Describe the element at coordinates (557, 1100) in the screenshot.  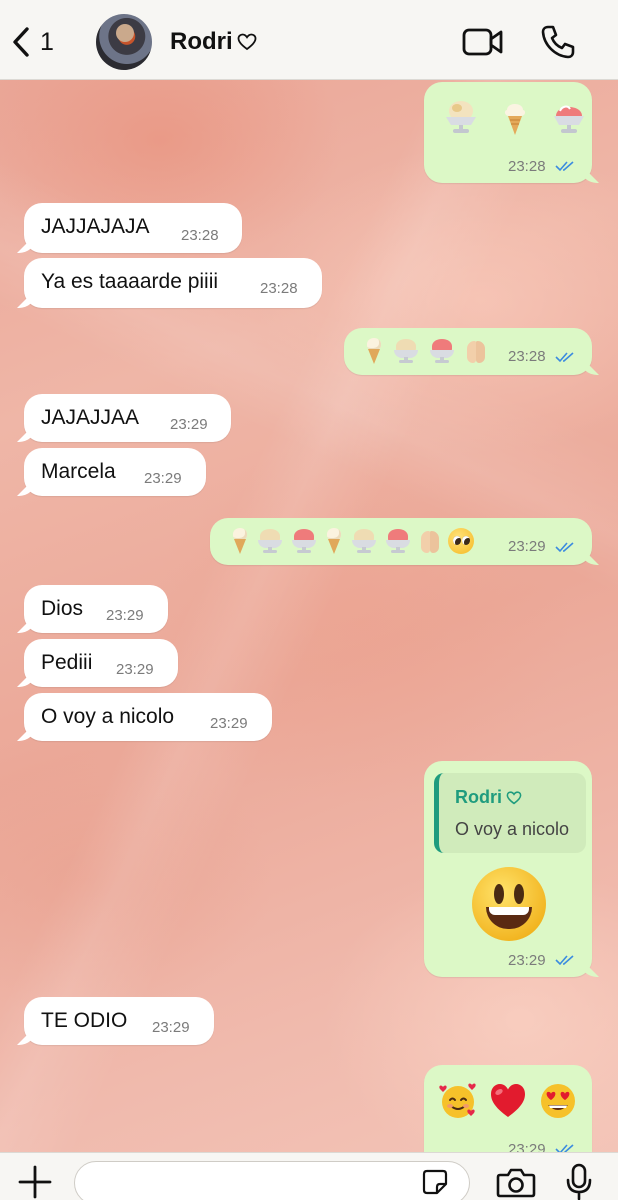
I see `heart-eyes-emoji` at that location.